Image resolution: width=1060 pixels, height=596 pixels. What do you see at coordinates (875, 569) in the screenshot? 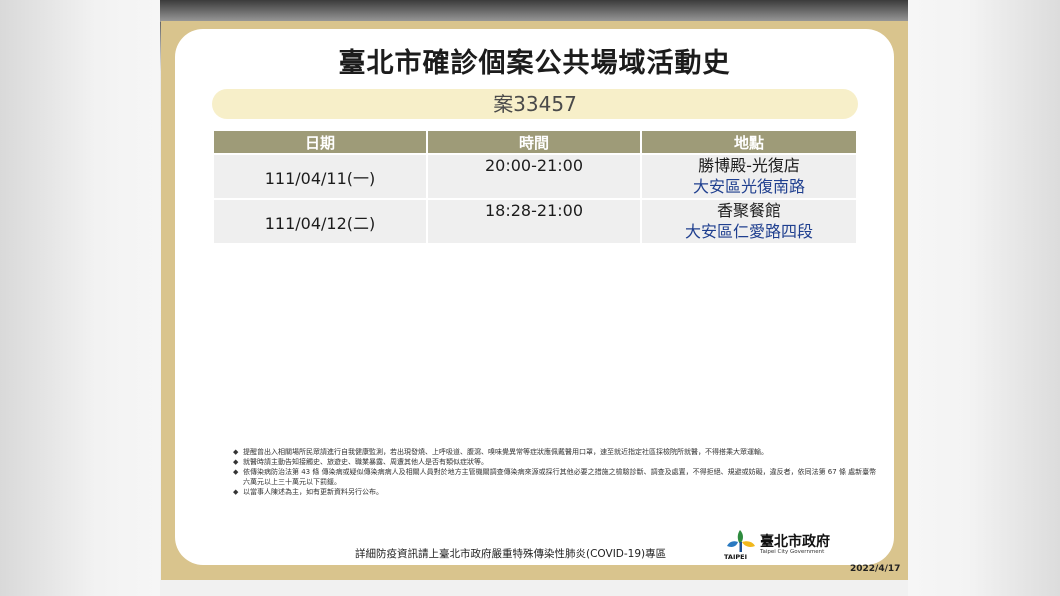
I see `publish-date: 2022/4/17` at bounding box center [875, 569].